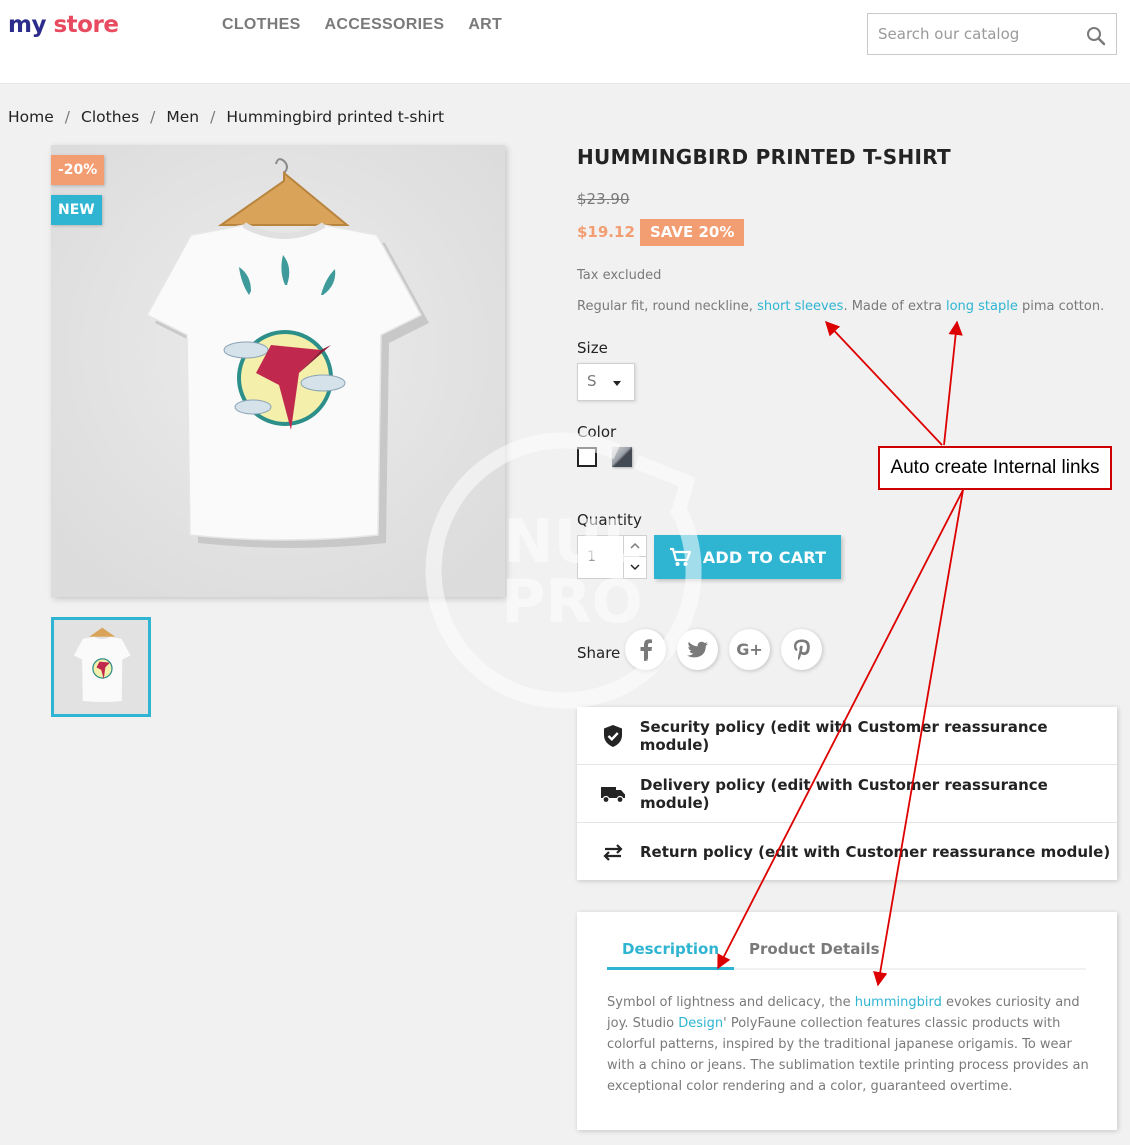 Image resolution: width=1130 pixels, height=1145 pixels. I want to click on swap-arrows-icon, so click(613, 852).